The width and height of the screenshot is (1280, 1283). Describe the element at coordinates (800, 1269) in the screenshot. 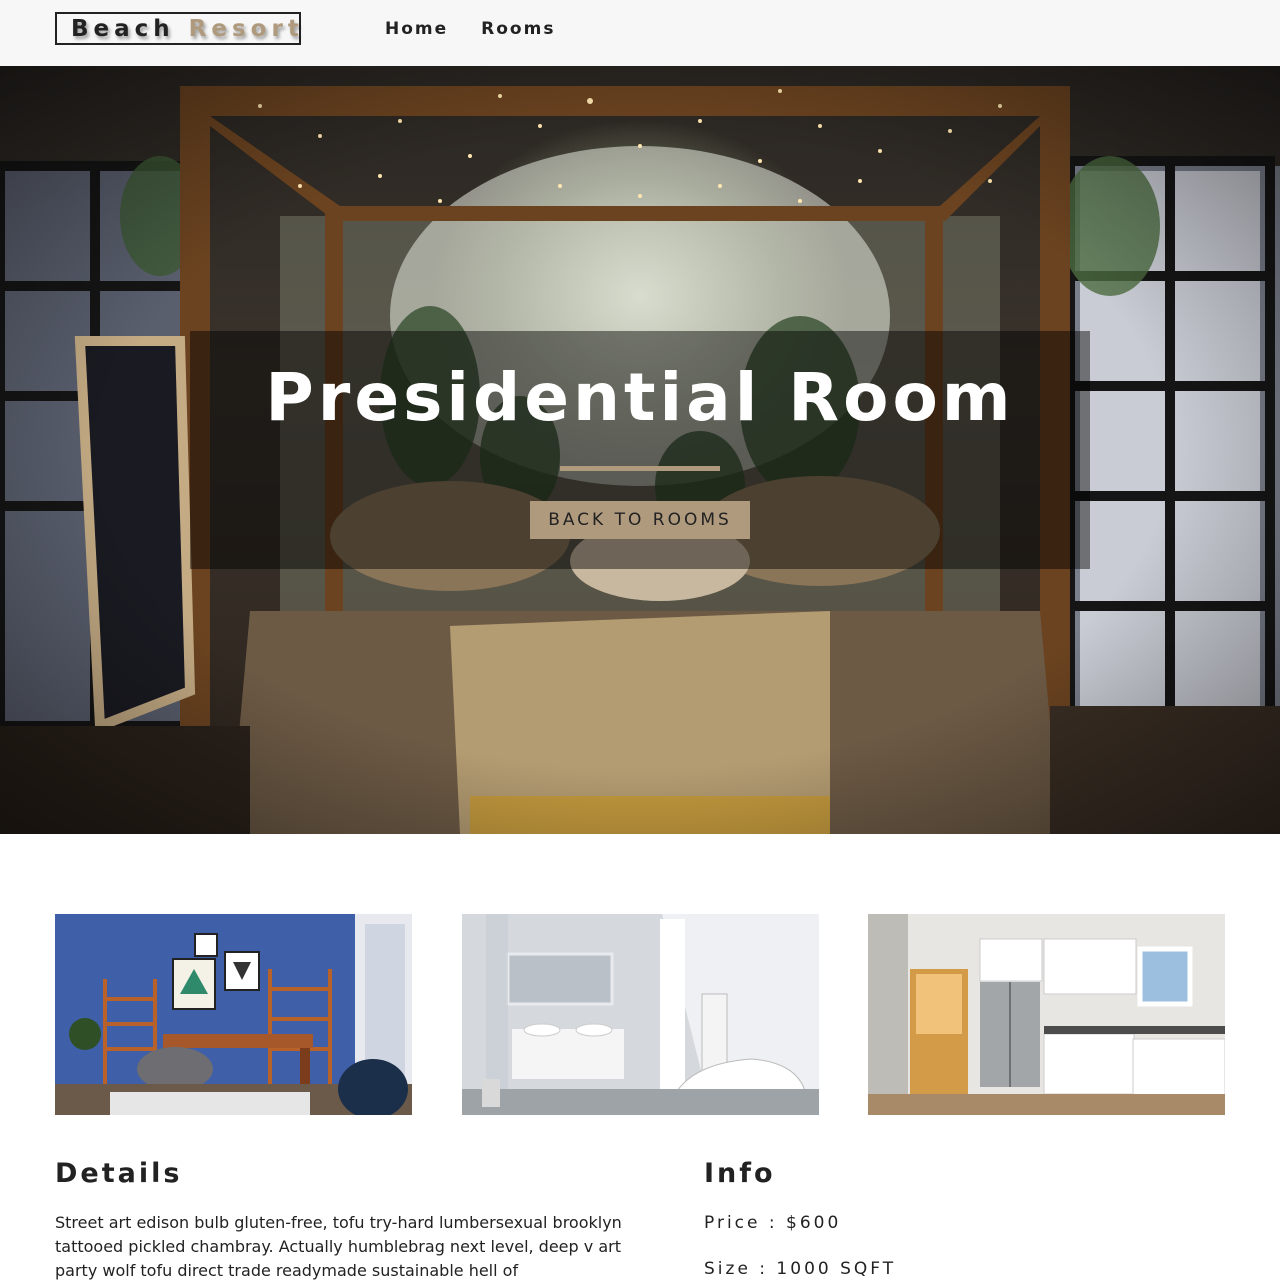

I see `size-info: Size : 1000 SQFT` at that location.